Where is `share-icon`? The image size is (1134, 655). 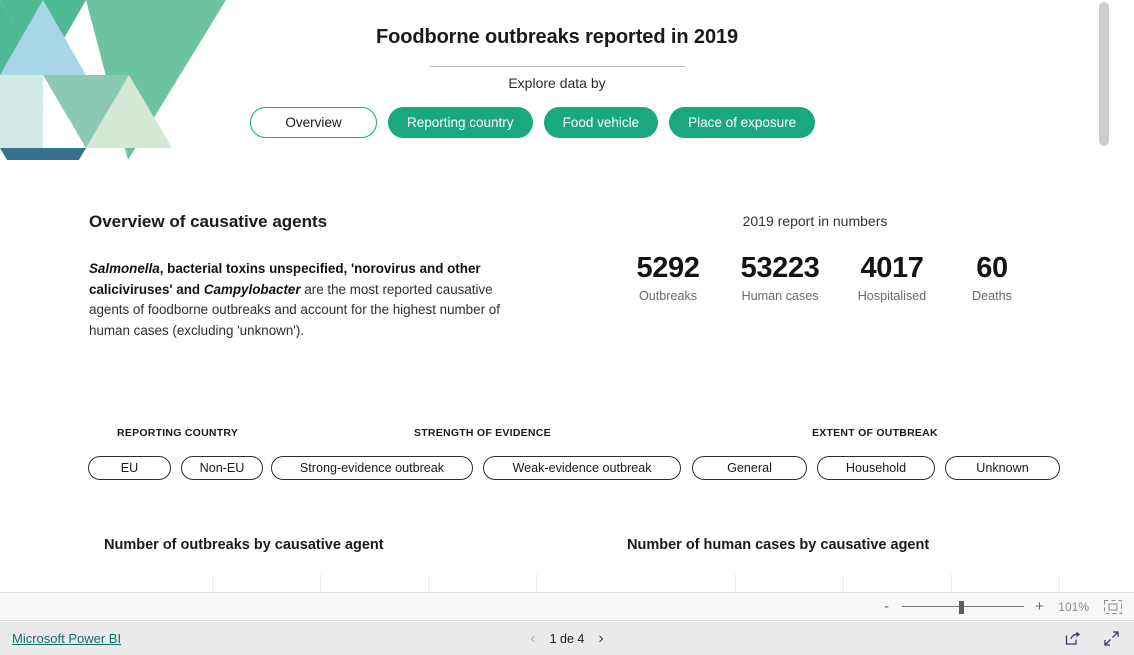
share-icon is located at coordinates (1072, 638).